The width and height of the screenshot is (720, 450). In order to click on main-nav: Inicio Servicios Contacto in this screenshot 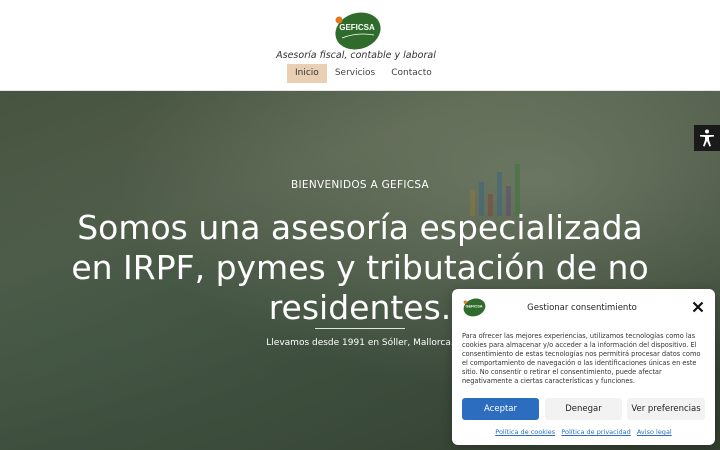, I will do `click(363, 73)`.